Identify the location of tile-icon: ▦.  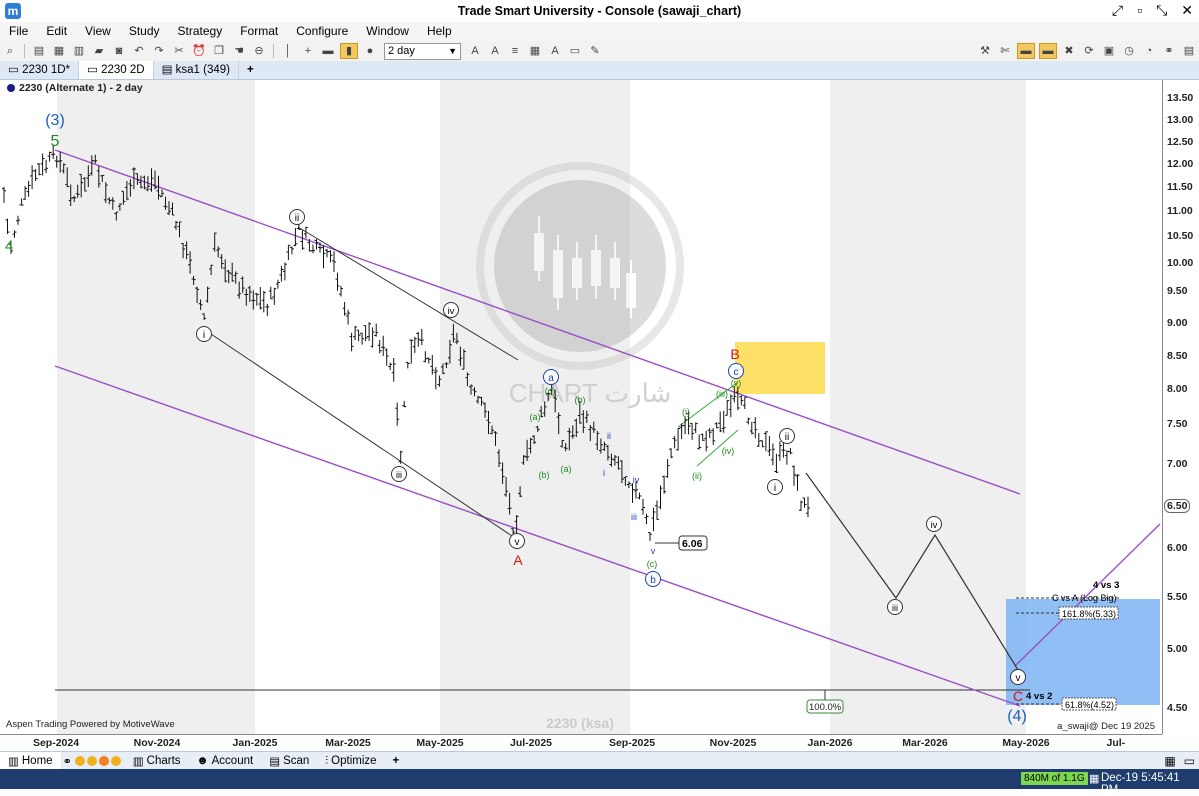
(1169, 761).